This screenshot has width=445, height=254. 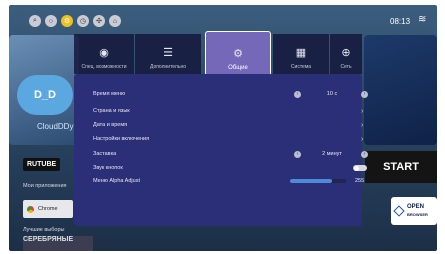 What do you see at coordinates (51, 21) in the screenshot?
I see `profile-icon: ○` at bounding box center [51, 21].